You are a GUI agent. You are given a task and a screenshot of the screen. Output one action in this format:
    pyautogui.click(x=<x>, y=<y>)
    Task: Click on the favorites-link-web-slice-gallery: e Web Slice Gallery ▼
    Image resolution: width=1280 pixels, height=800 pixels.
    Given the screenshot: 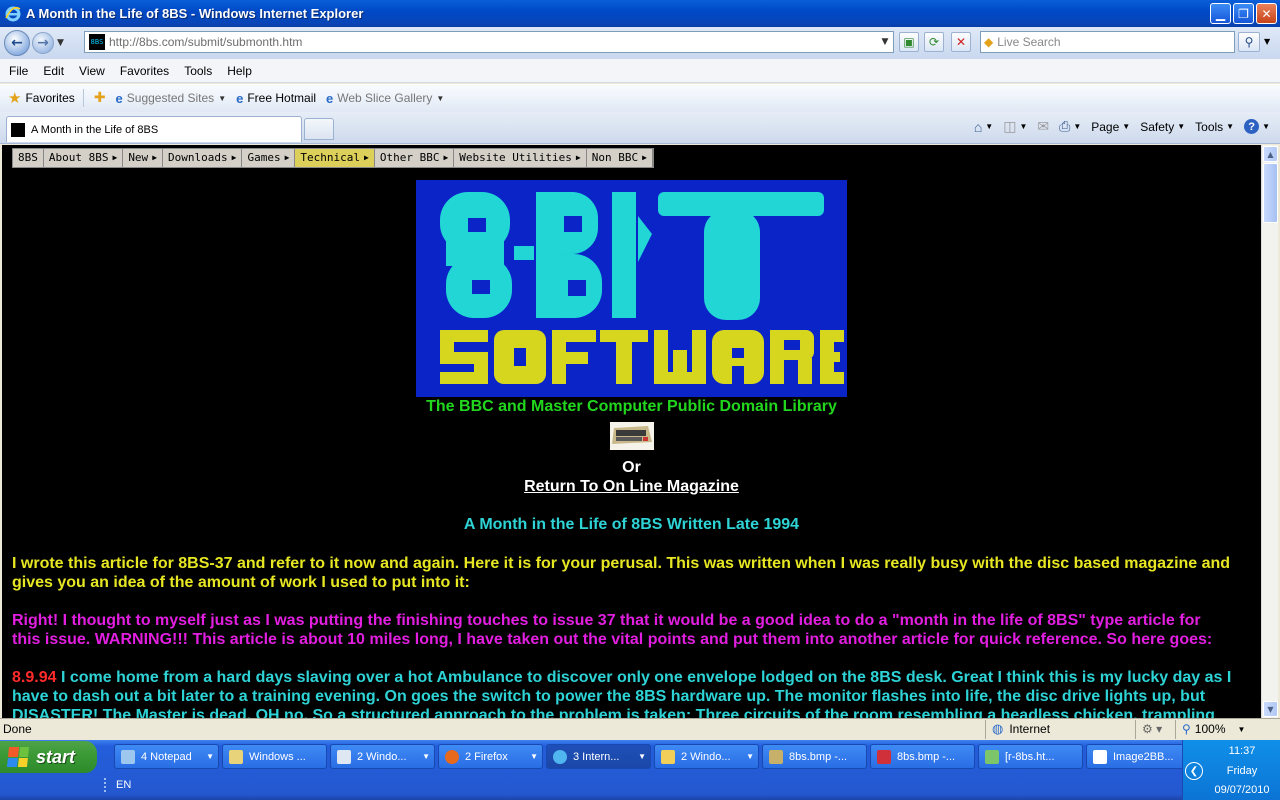 What is the action you would take?
    pyautogui.click(x=385, y=98)
    